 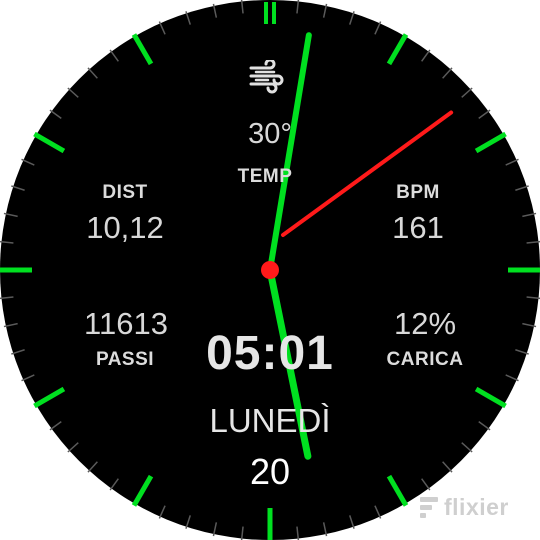 I want to click on digital-time: 05:01, so click(x=270, y=353).